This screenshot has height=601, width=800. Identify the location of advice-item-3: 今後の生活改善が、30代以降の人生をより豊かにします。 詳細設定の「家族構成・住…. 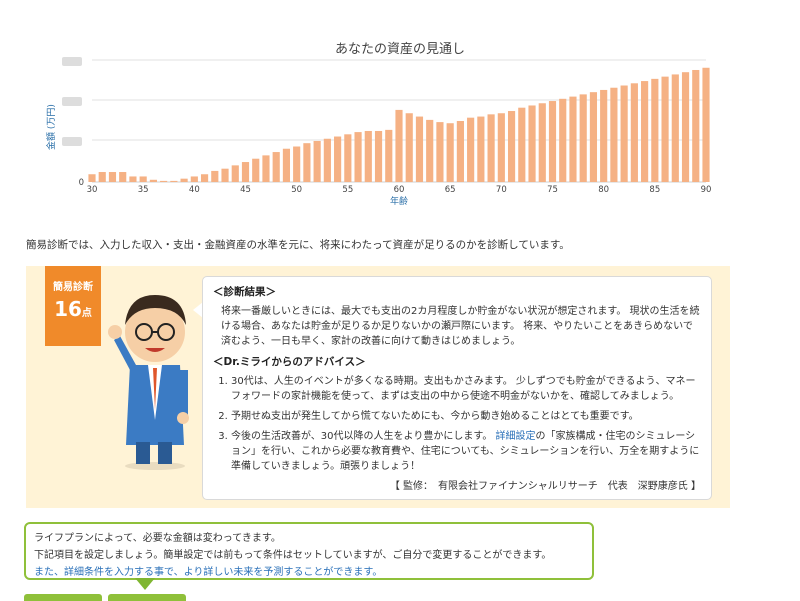
(466, 451).